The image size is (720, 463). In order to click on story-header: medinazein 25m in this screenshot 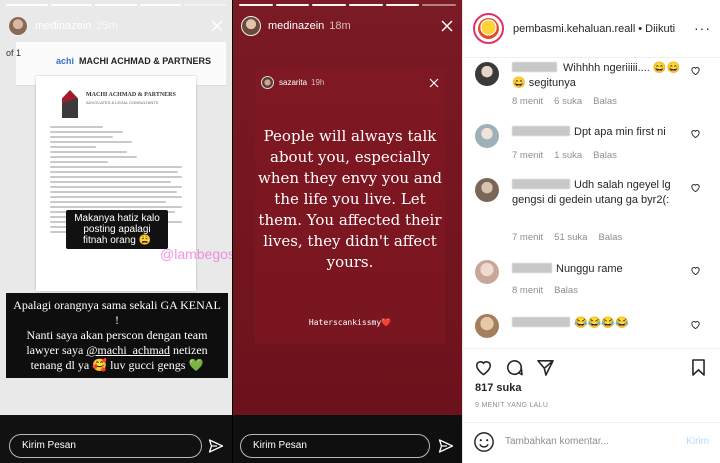, I will do `click(116, 26)`.